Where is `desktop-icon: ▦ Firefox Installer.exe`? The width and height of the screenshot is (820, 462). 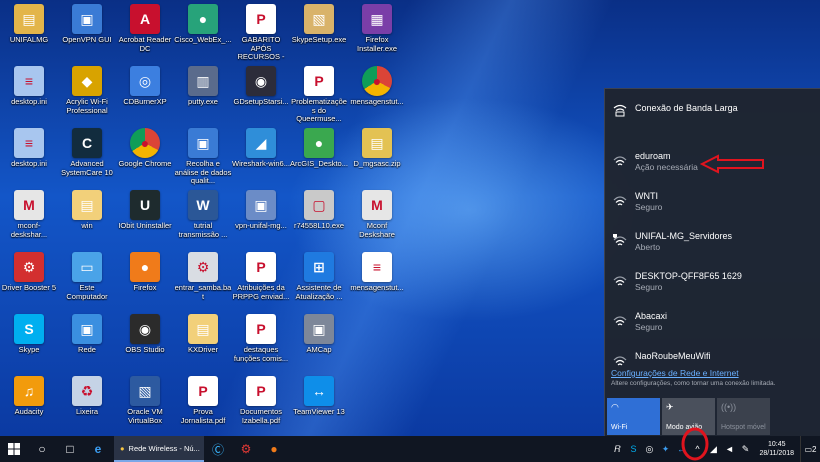 desktop-icon: ▦ Firefox Installer.exe is located at coordinates (377, 33).